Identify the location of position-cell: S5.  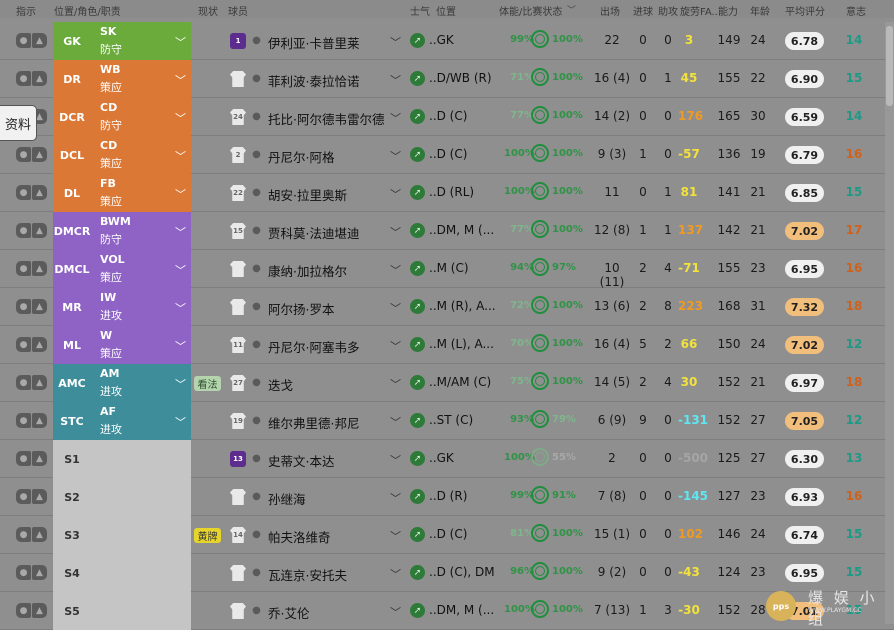
(72, 611).